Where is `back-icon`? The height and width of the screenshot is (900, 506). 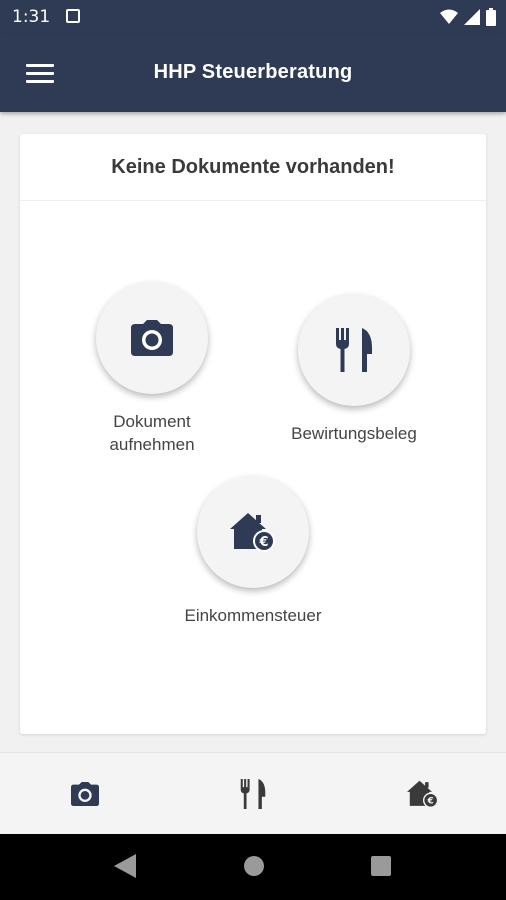
back-icon is located at coordinates (125, 866).